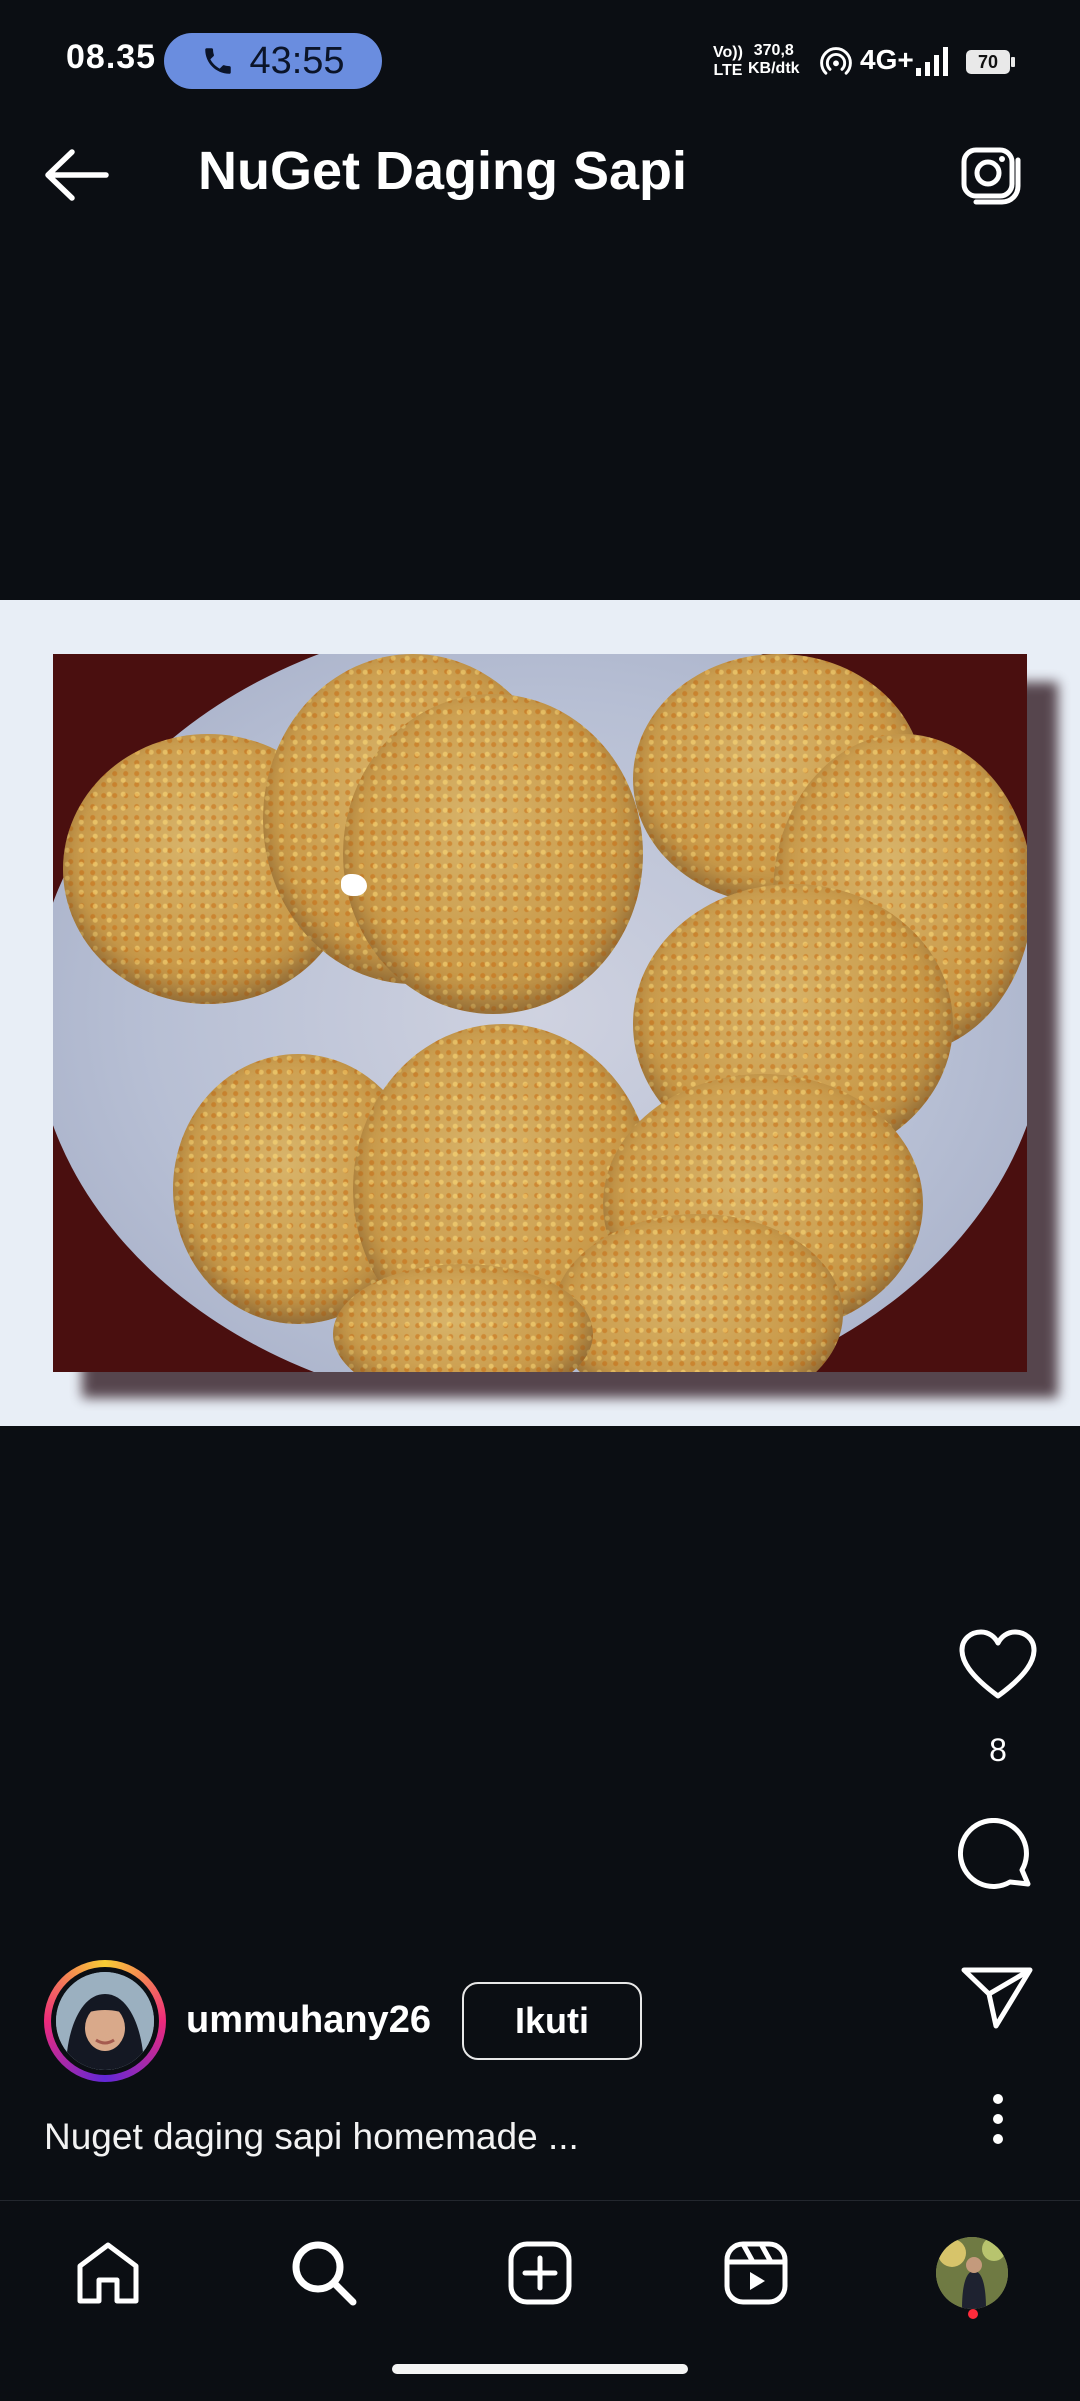 The width and height of the screenshot is (1080, 2401). Describe the element at coordinates (552, 2021) in the screenshot. I see `follow-button: Ikuti` at that location.